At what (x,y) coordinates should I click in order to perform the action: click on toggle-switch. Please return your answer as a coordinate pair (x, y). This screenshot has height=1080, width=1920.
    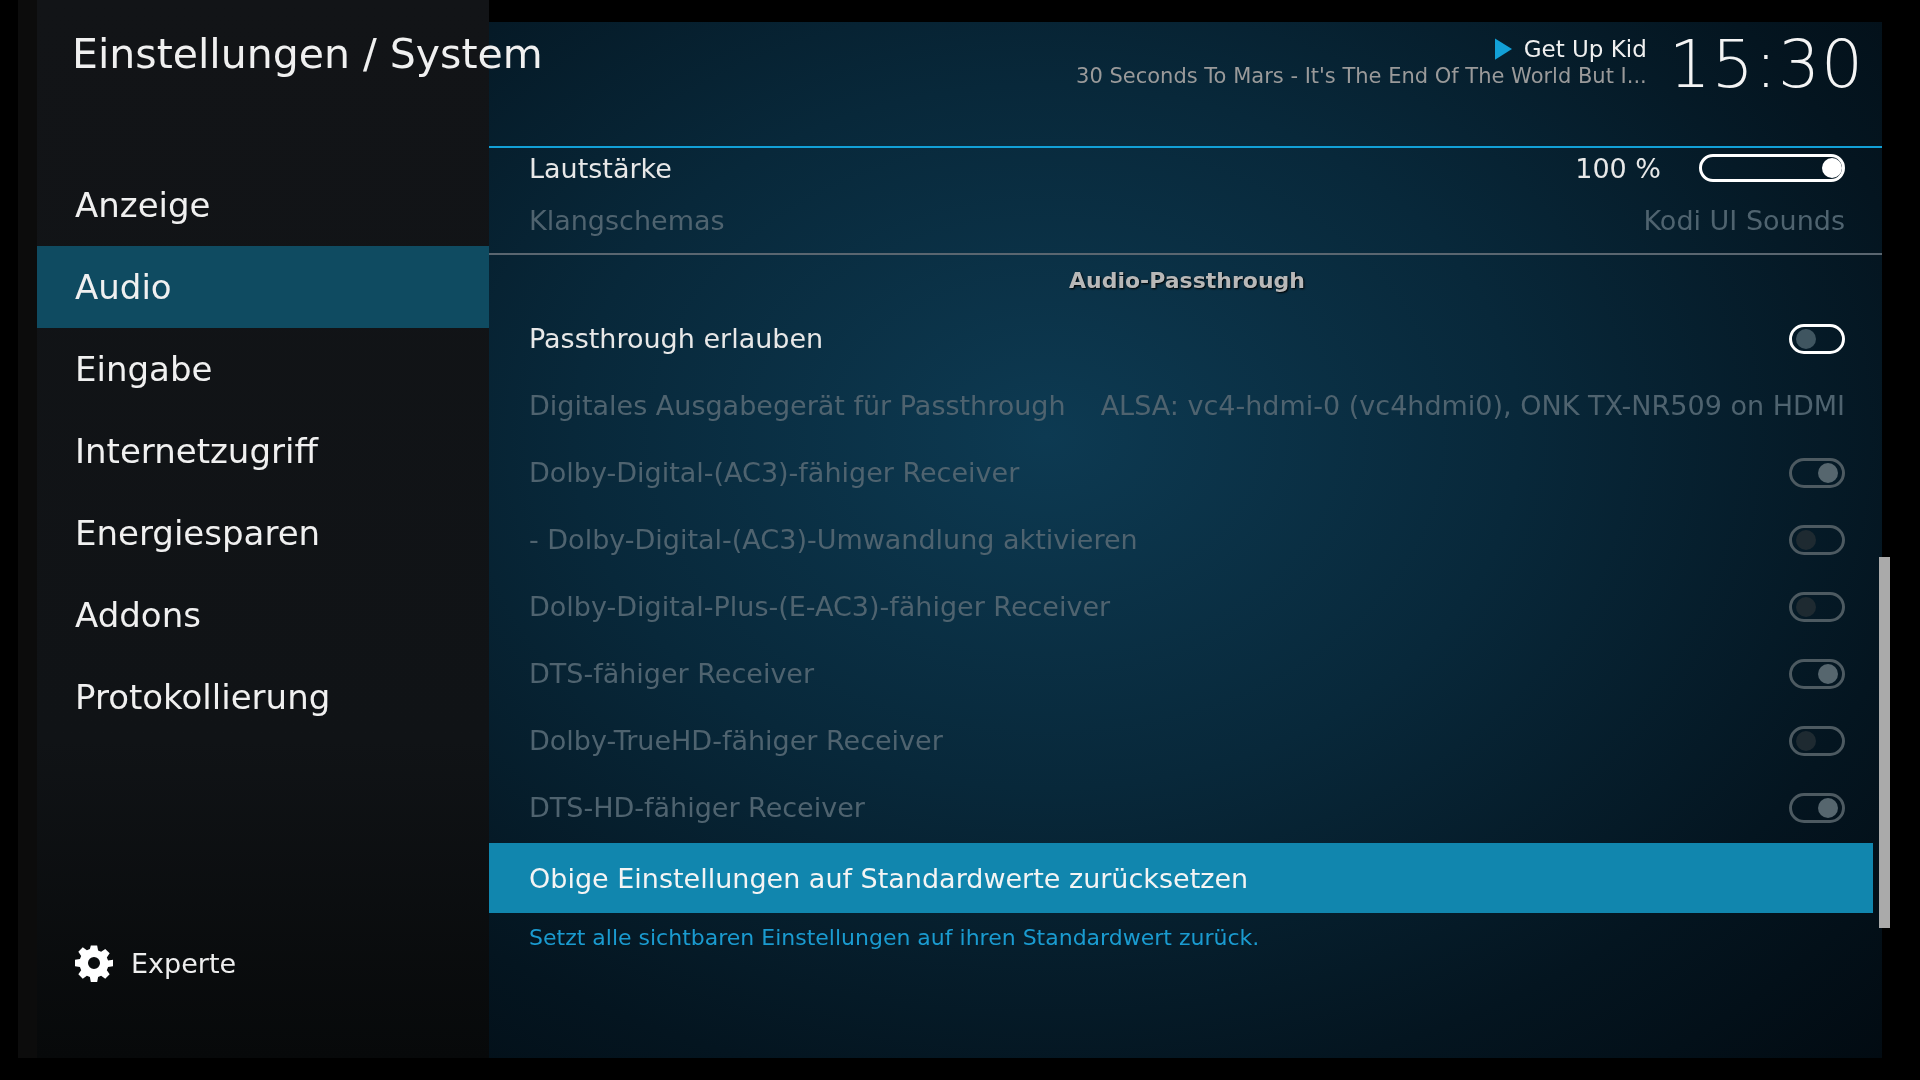
    Looking at the image, I should click on (1817, 338).